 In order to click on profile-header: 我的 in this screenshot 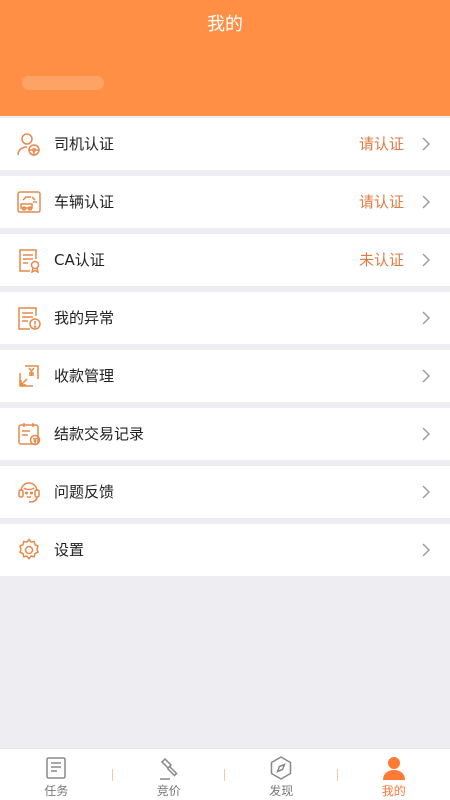, I will do `click(225, 58)`.